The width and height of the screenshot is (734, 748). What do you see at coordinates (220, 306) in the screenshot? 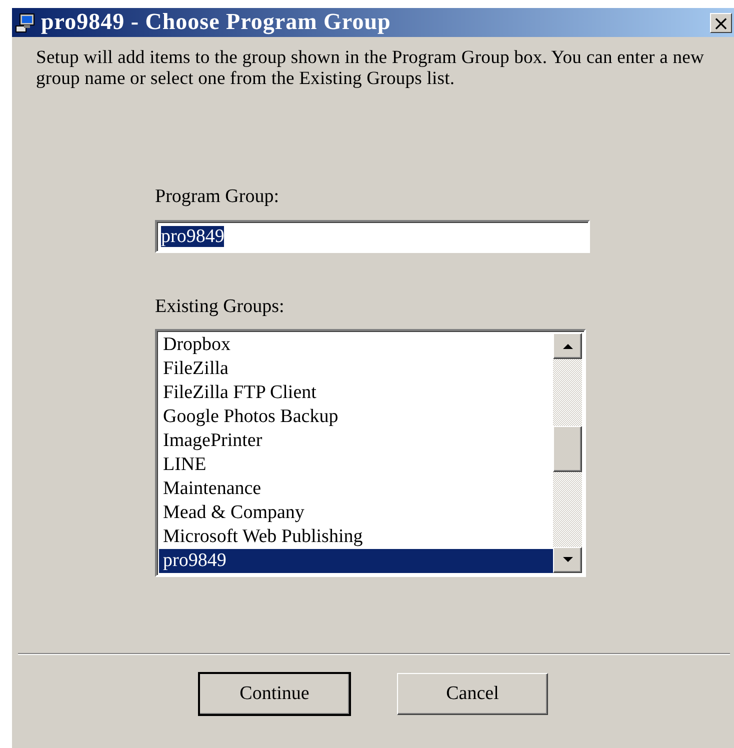
I see `list-label: Existing Groups:` at bounding box center [220, 306].